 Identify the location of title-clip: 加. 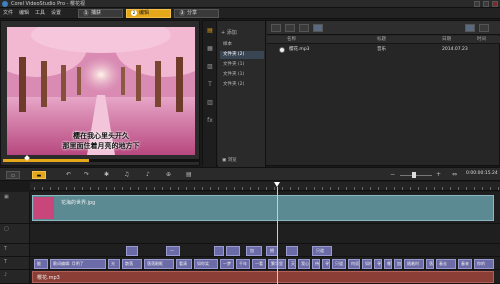
(254, 251).